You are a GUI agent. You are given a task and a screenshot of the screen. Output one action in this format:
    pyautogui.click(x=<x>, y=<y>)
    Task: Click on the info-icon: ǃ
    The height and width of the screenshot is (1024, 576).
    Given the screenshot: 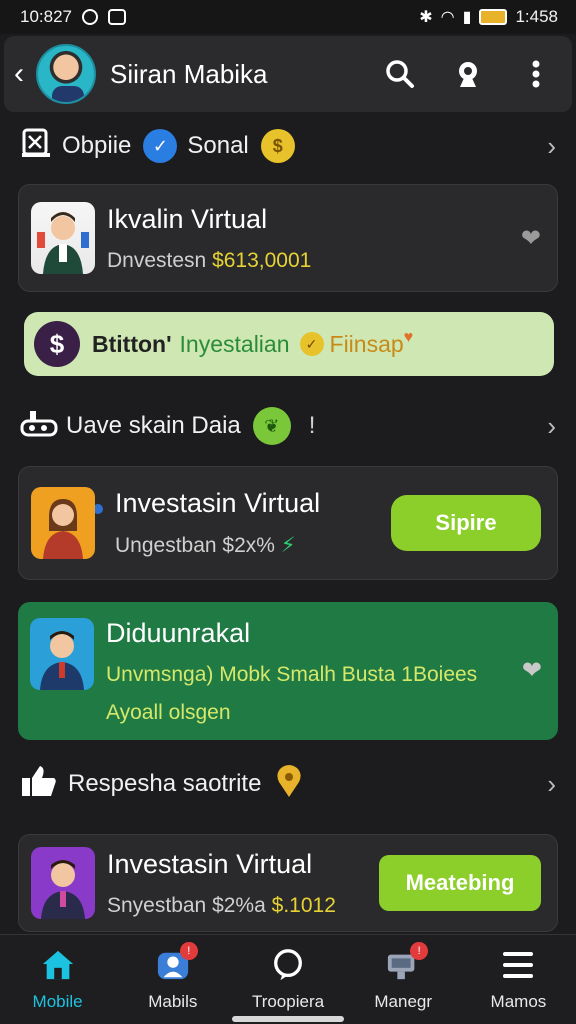 What is the action you would take?
    pyautogui.click(x=312, y=425)
    